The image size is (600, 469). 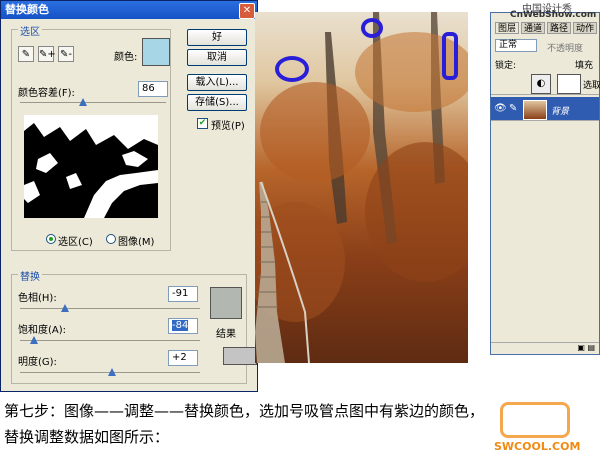 What do you see at coordinates (240, 356) in the screenshot?
I see `result-preview-chip` at bounding box center [240, 356].